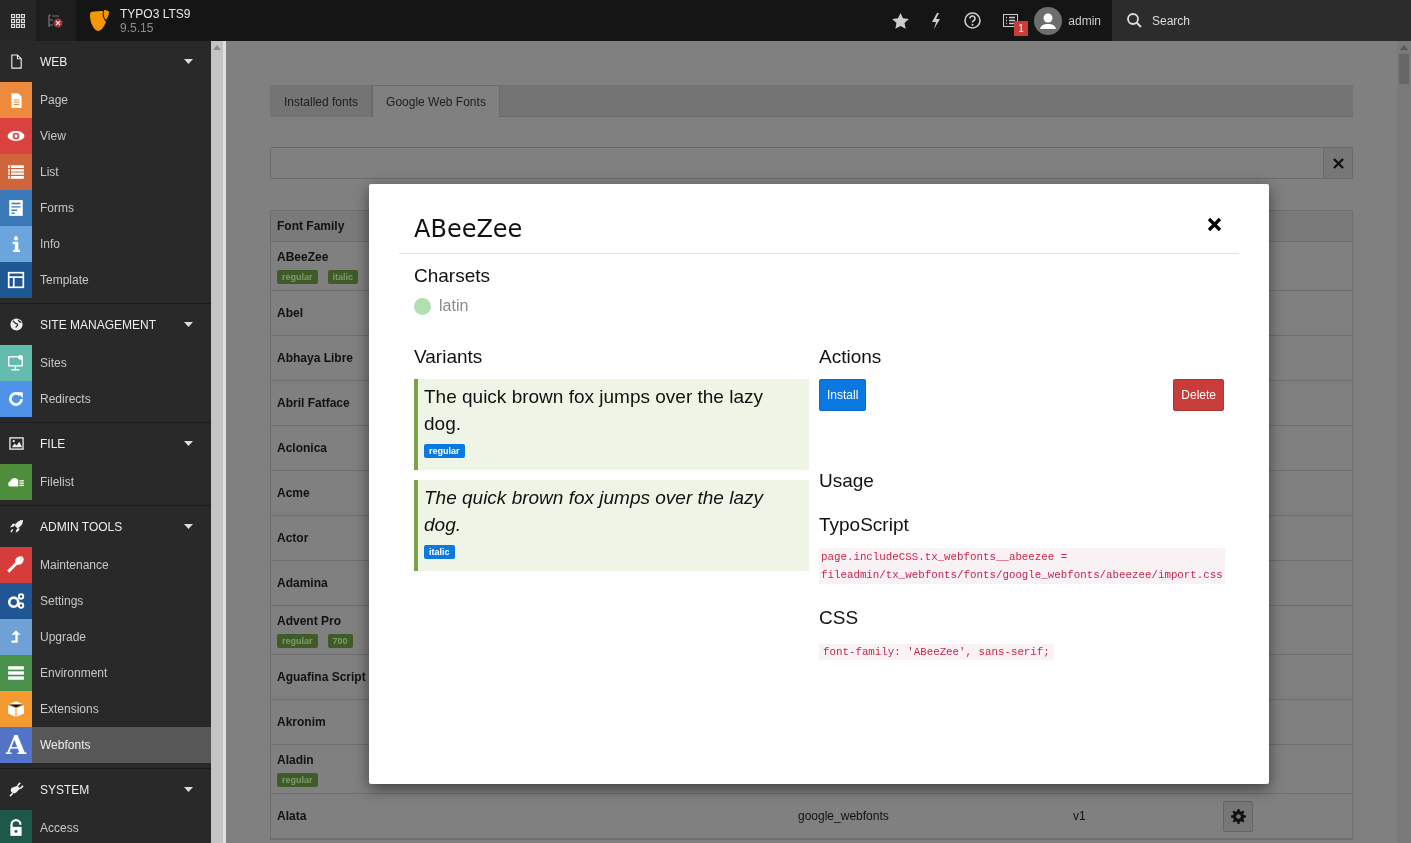  What do you see at coordinates (315, 358) in the screenshot?
I see `font-name: Abhaya Libre` at bounding box center [315, 358].